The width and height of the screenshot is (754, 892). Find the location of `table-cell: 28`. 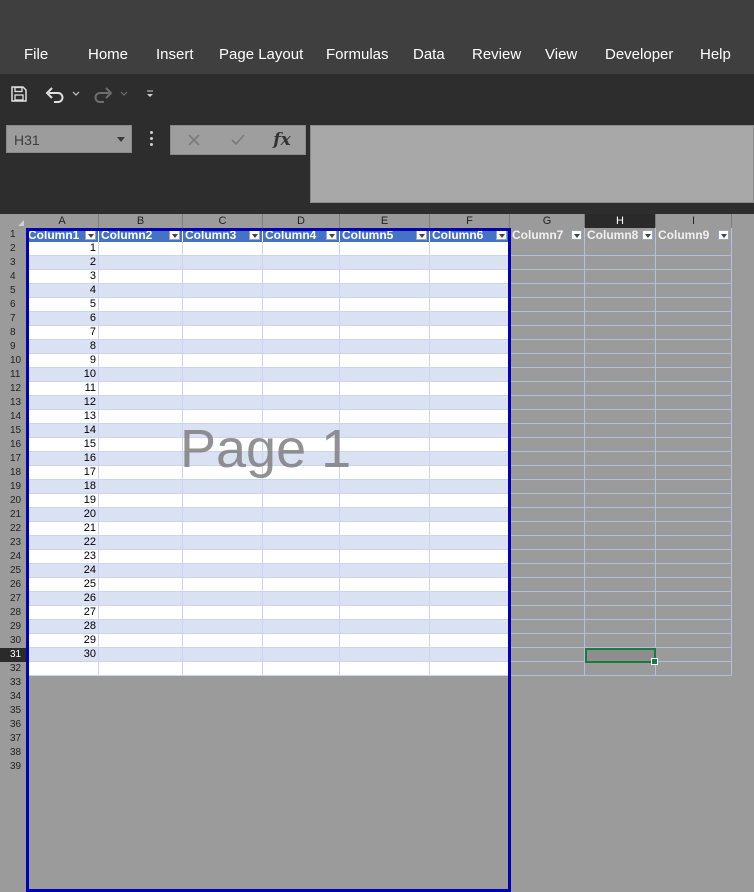

table-cell: 28 is located at coordinates (62, 627).